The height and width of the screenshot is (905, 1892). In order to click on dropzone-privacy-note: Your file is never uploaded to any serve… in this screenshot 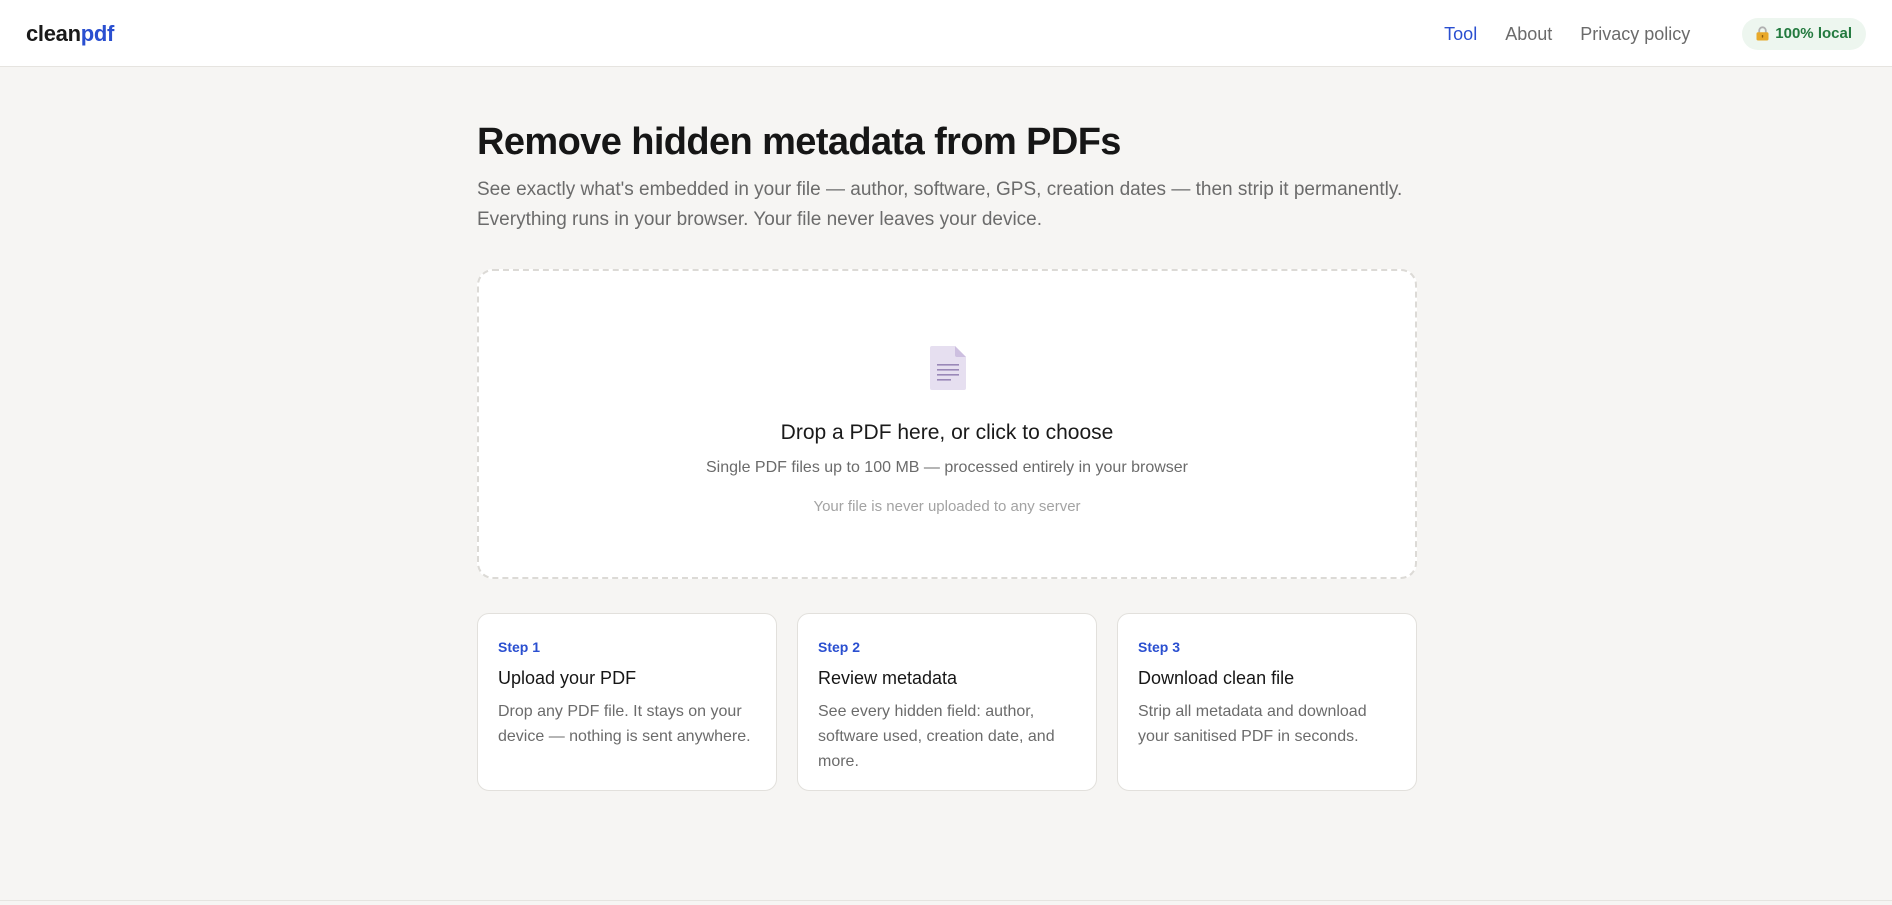, I will do `click(947, 506)`.